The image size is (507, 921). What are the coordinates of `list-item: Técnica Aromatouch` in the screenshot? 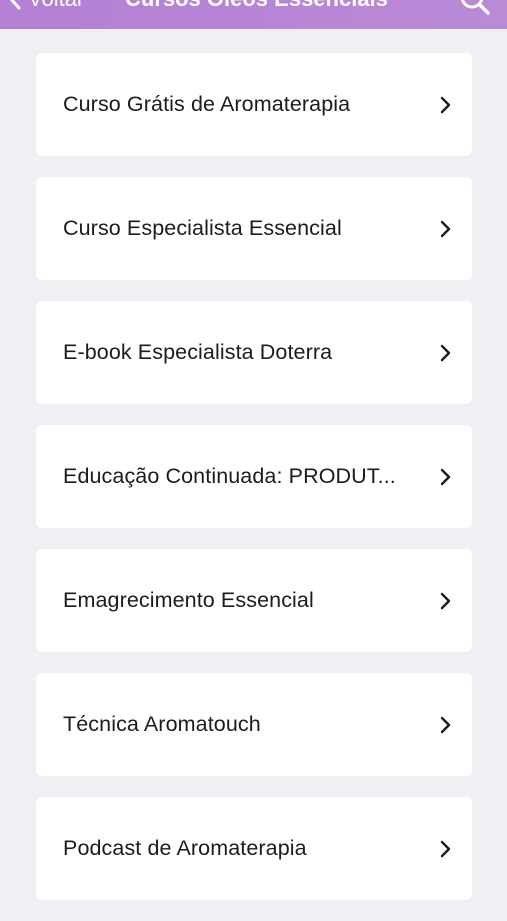 It's located at (254, 724).